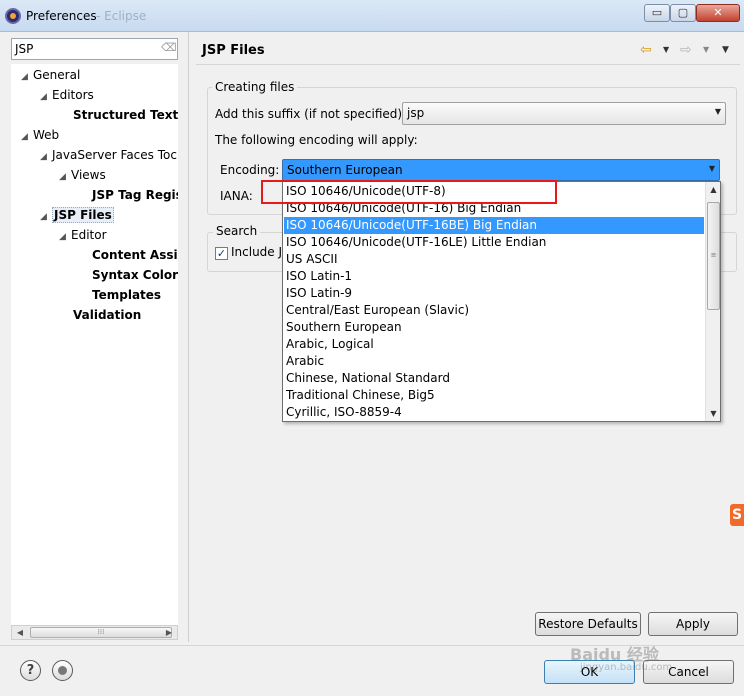  I want to click on suffix-select: jsp ▼, so click(564, 113).